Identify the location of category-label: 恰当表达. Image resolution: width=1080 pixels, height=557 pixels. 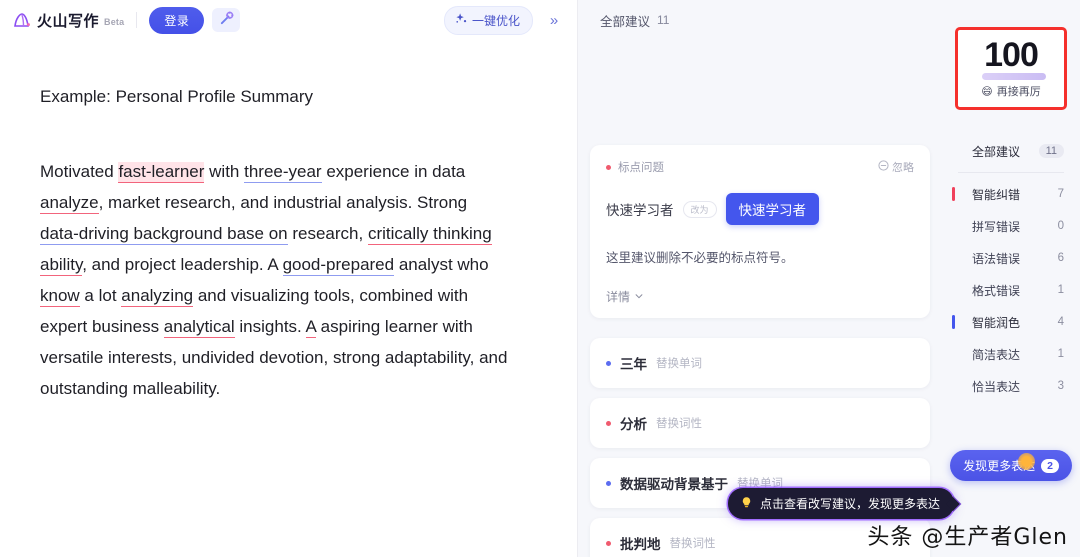
(996, 386).